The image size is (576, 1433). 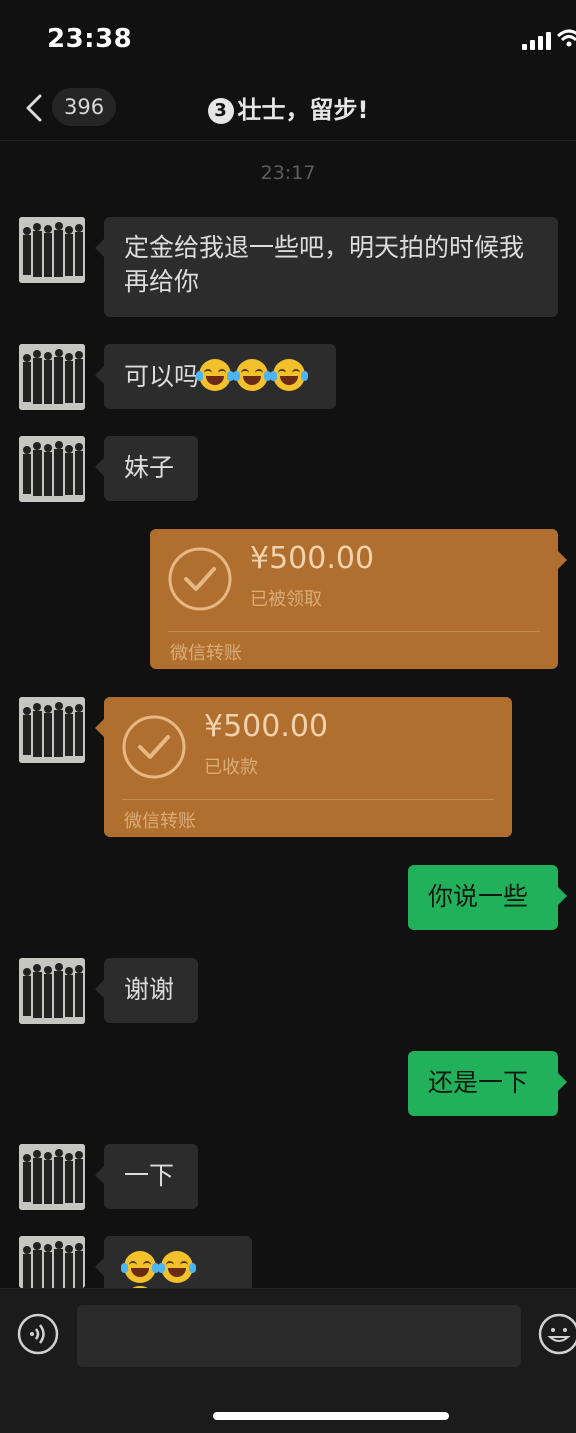 What do you see at coordinates (324, 264) in the screenshot?
I see `message-text: 定金给我退一些吧，明天拍的时候我再给你` at bounding box center [324, 264].